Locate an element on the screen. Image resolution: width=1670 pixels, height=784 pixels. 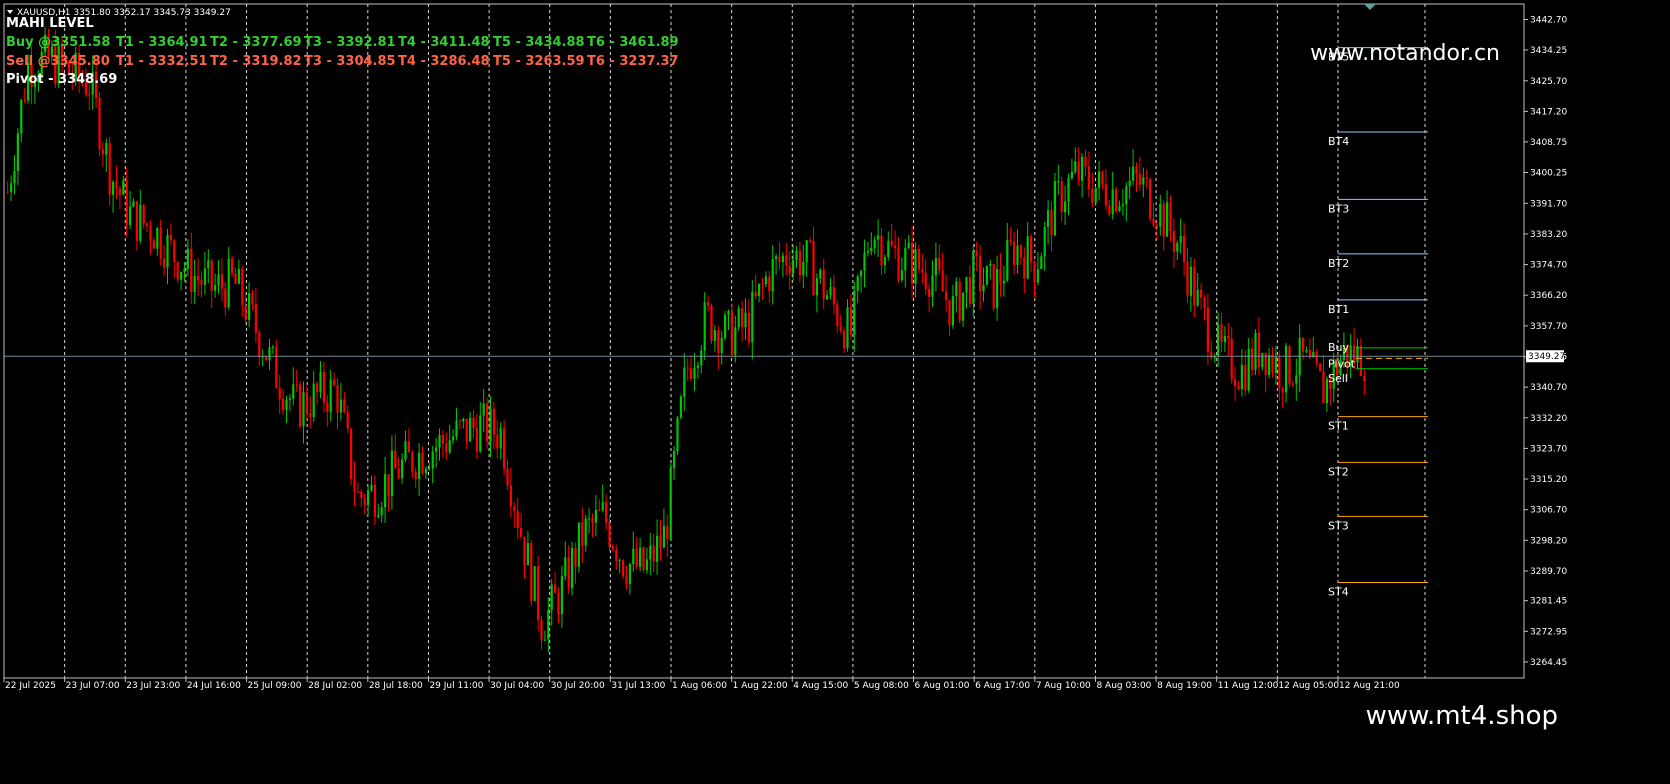
buy-target-3: T3 - 3392.81 is located at coordinates (350, 42).